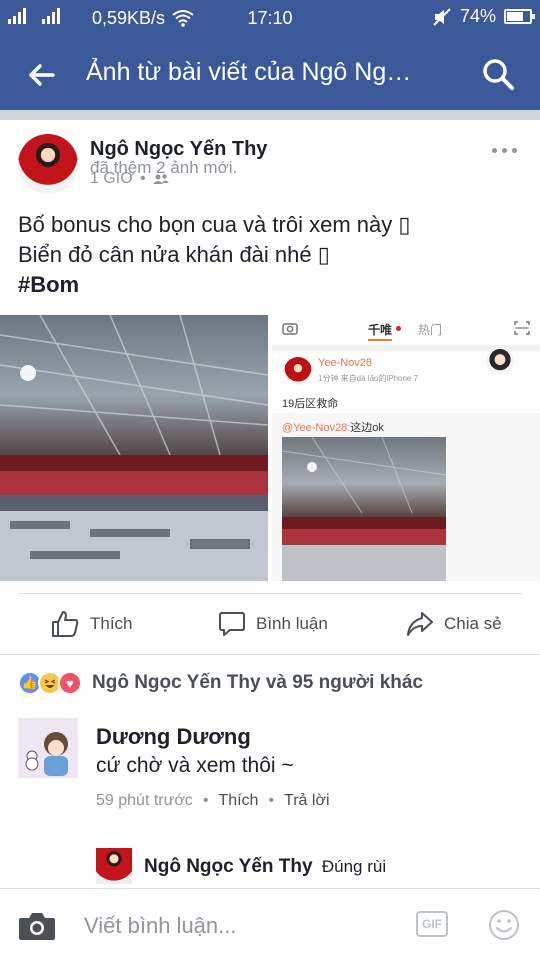  What do you see at coordinates (173, 737) in the screenshot?
I see `commenter-name: Dương Dương` at bounding box center [173, 737].